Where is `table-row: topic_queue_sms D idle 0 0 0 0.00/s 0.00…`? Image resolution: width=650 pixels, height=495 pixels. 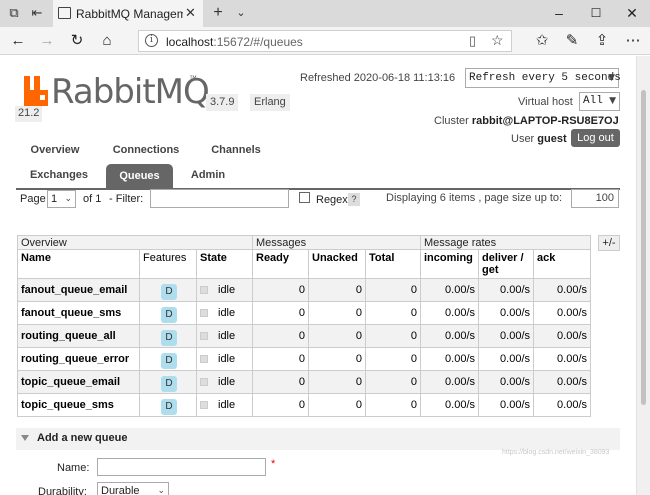 table-row: topic_queue_sms D idle 0 0 0 0.00/s 0.00… is located at coordinates (304, 405).